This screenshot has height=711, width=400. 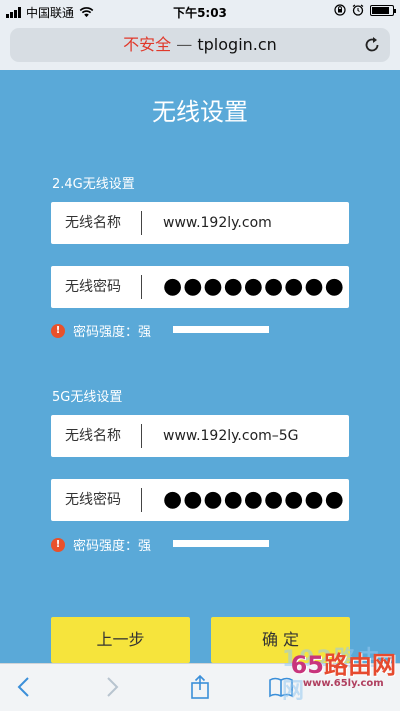 I want to click on browser-address-area: 不安全 — tplogin.cn, so click(x=200, y=46).